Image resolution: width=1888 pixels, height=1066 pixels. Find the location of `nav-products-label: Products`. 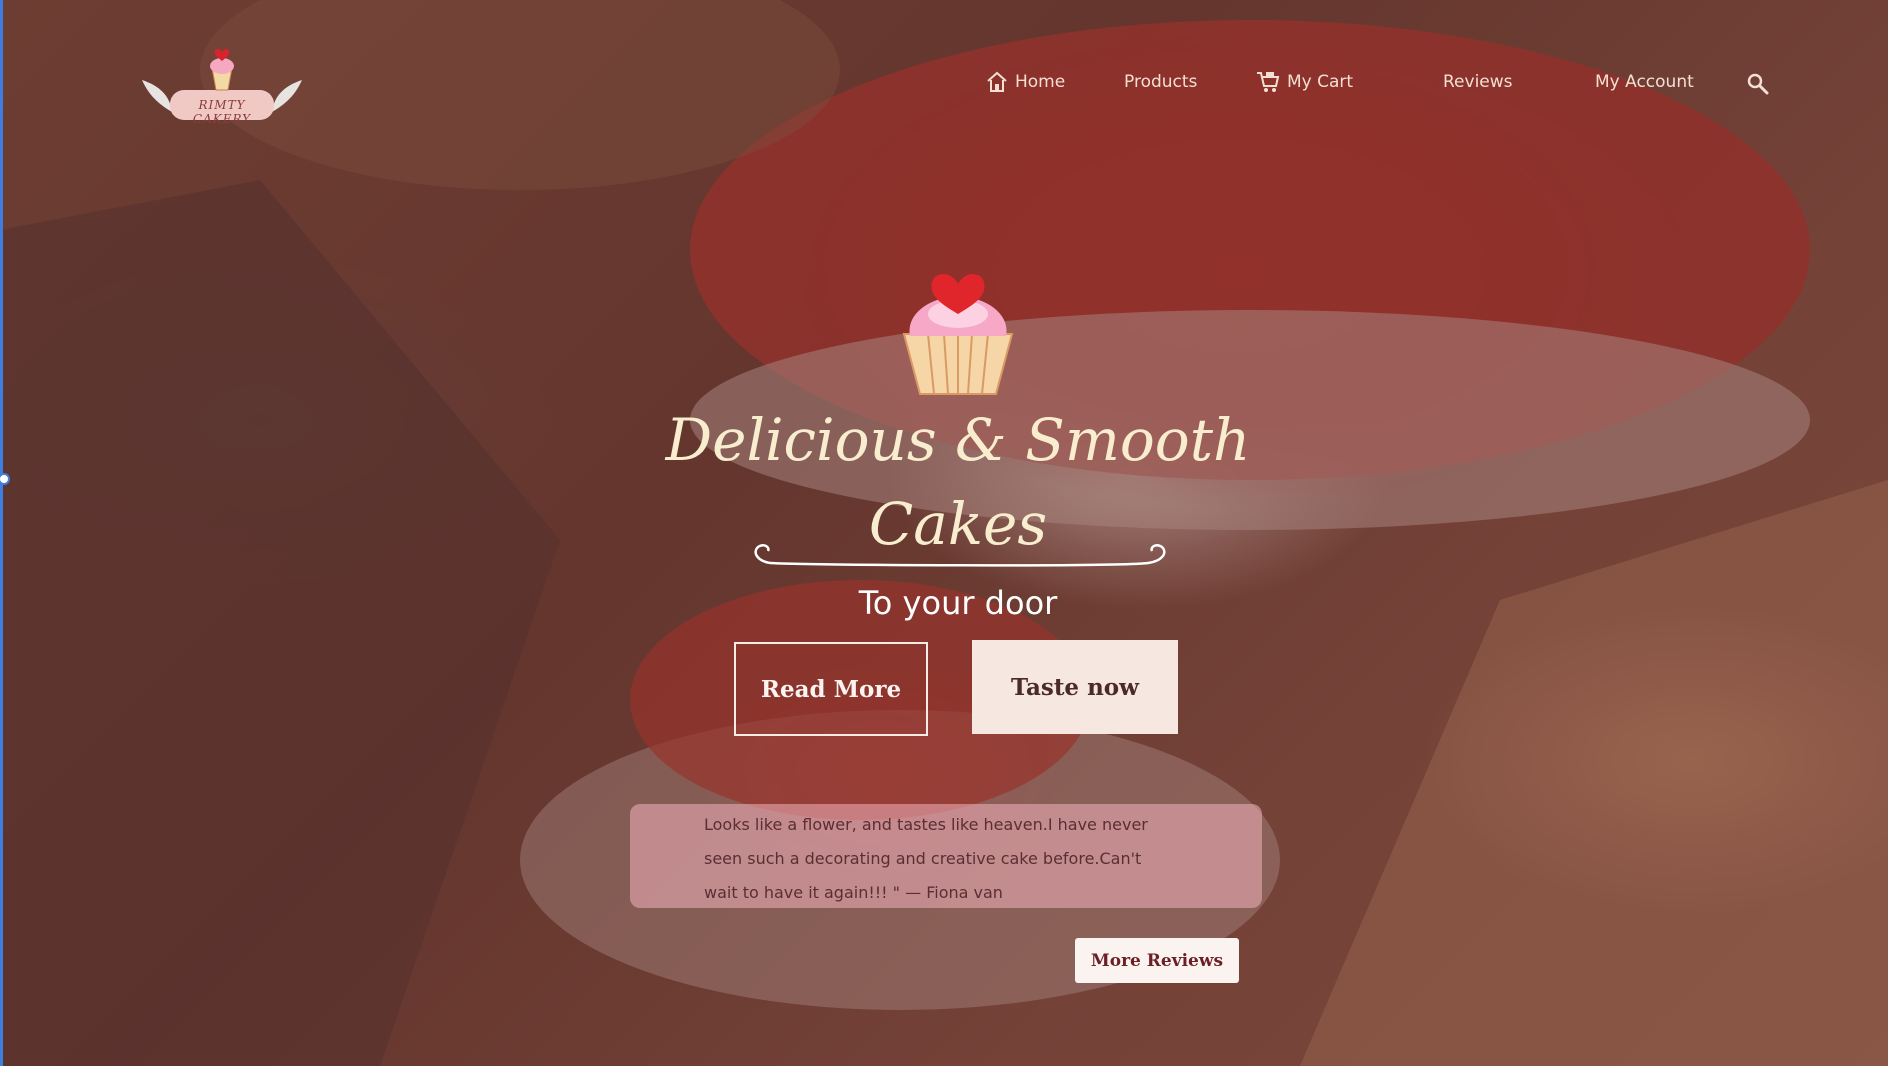

nav-products-label: Products is located at coordinates (1161, 82).